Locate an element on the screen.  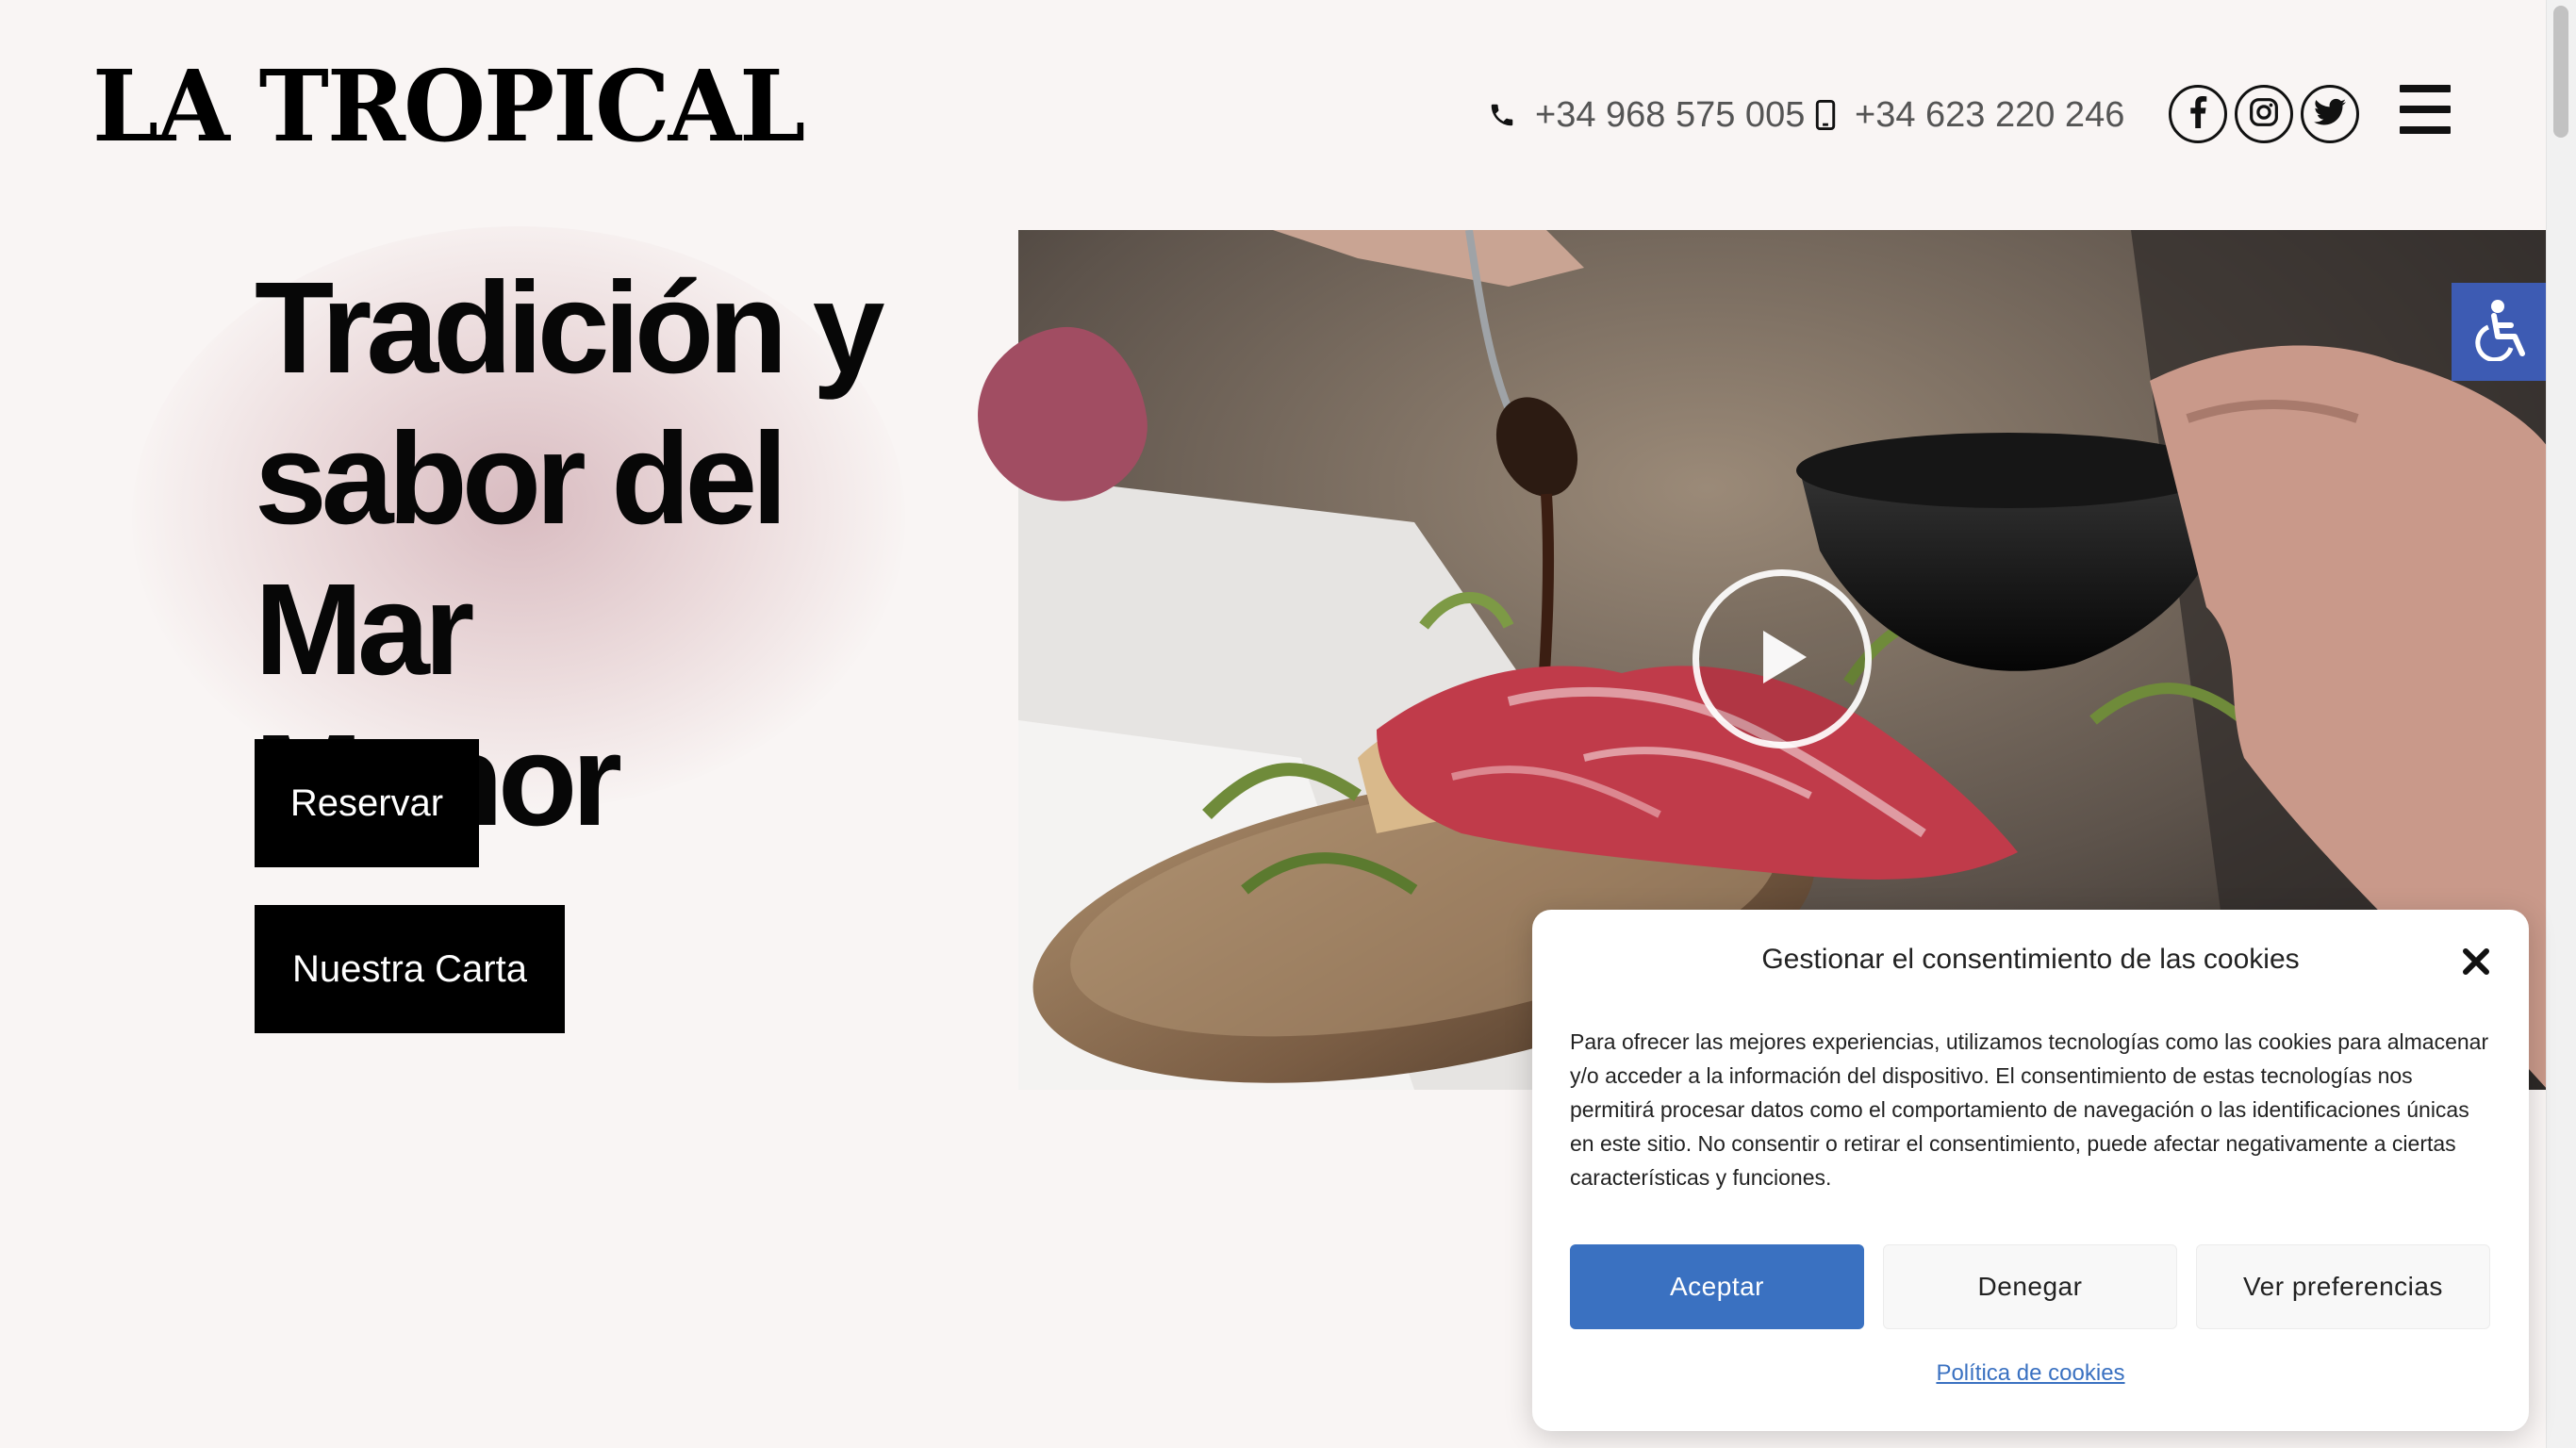
reserve-button: Reservar is located at coordinates (367, 803).